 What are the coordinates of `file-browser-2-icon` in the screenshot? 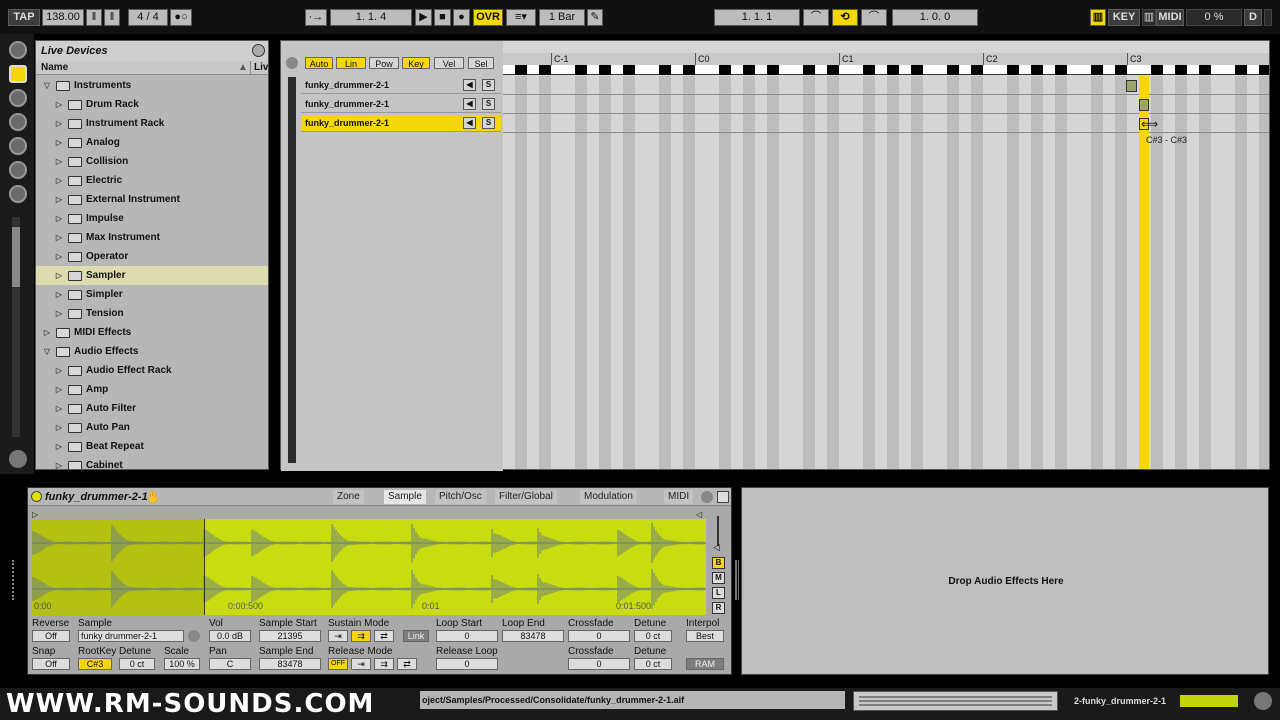 It's located at (18, 146).